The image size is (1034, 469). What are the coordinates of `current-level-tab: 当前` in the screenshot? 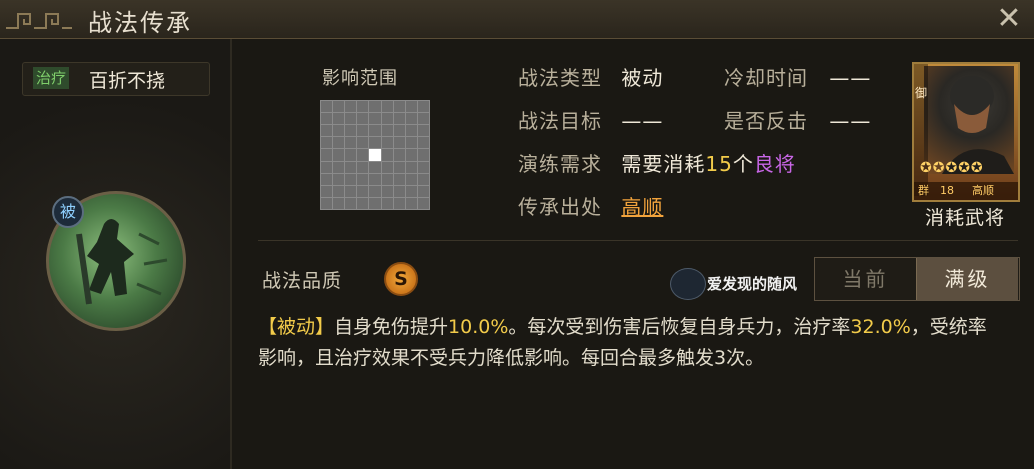 It's located at (865, 279).